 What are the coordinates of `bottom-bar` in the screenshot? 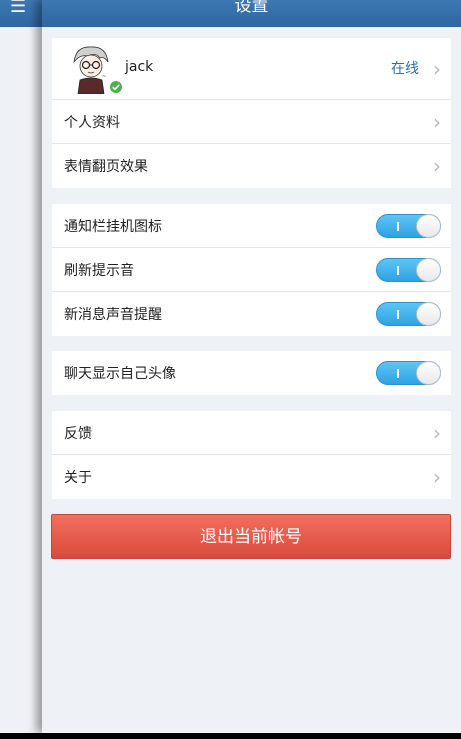 It's located at (230, 736).